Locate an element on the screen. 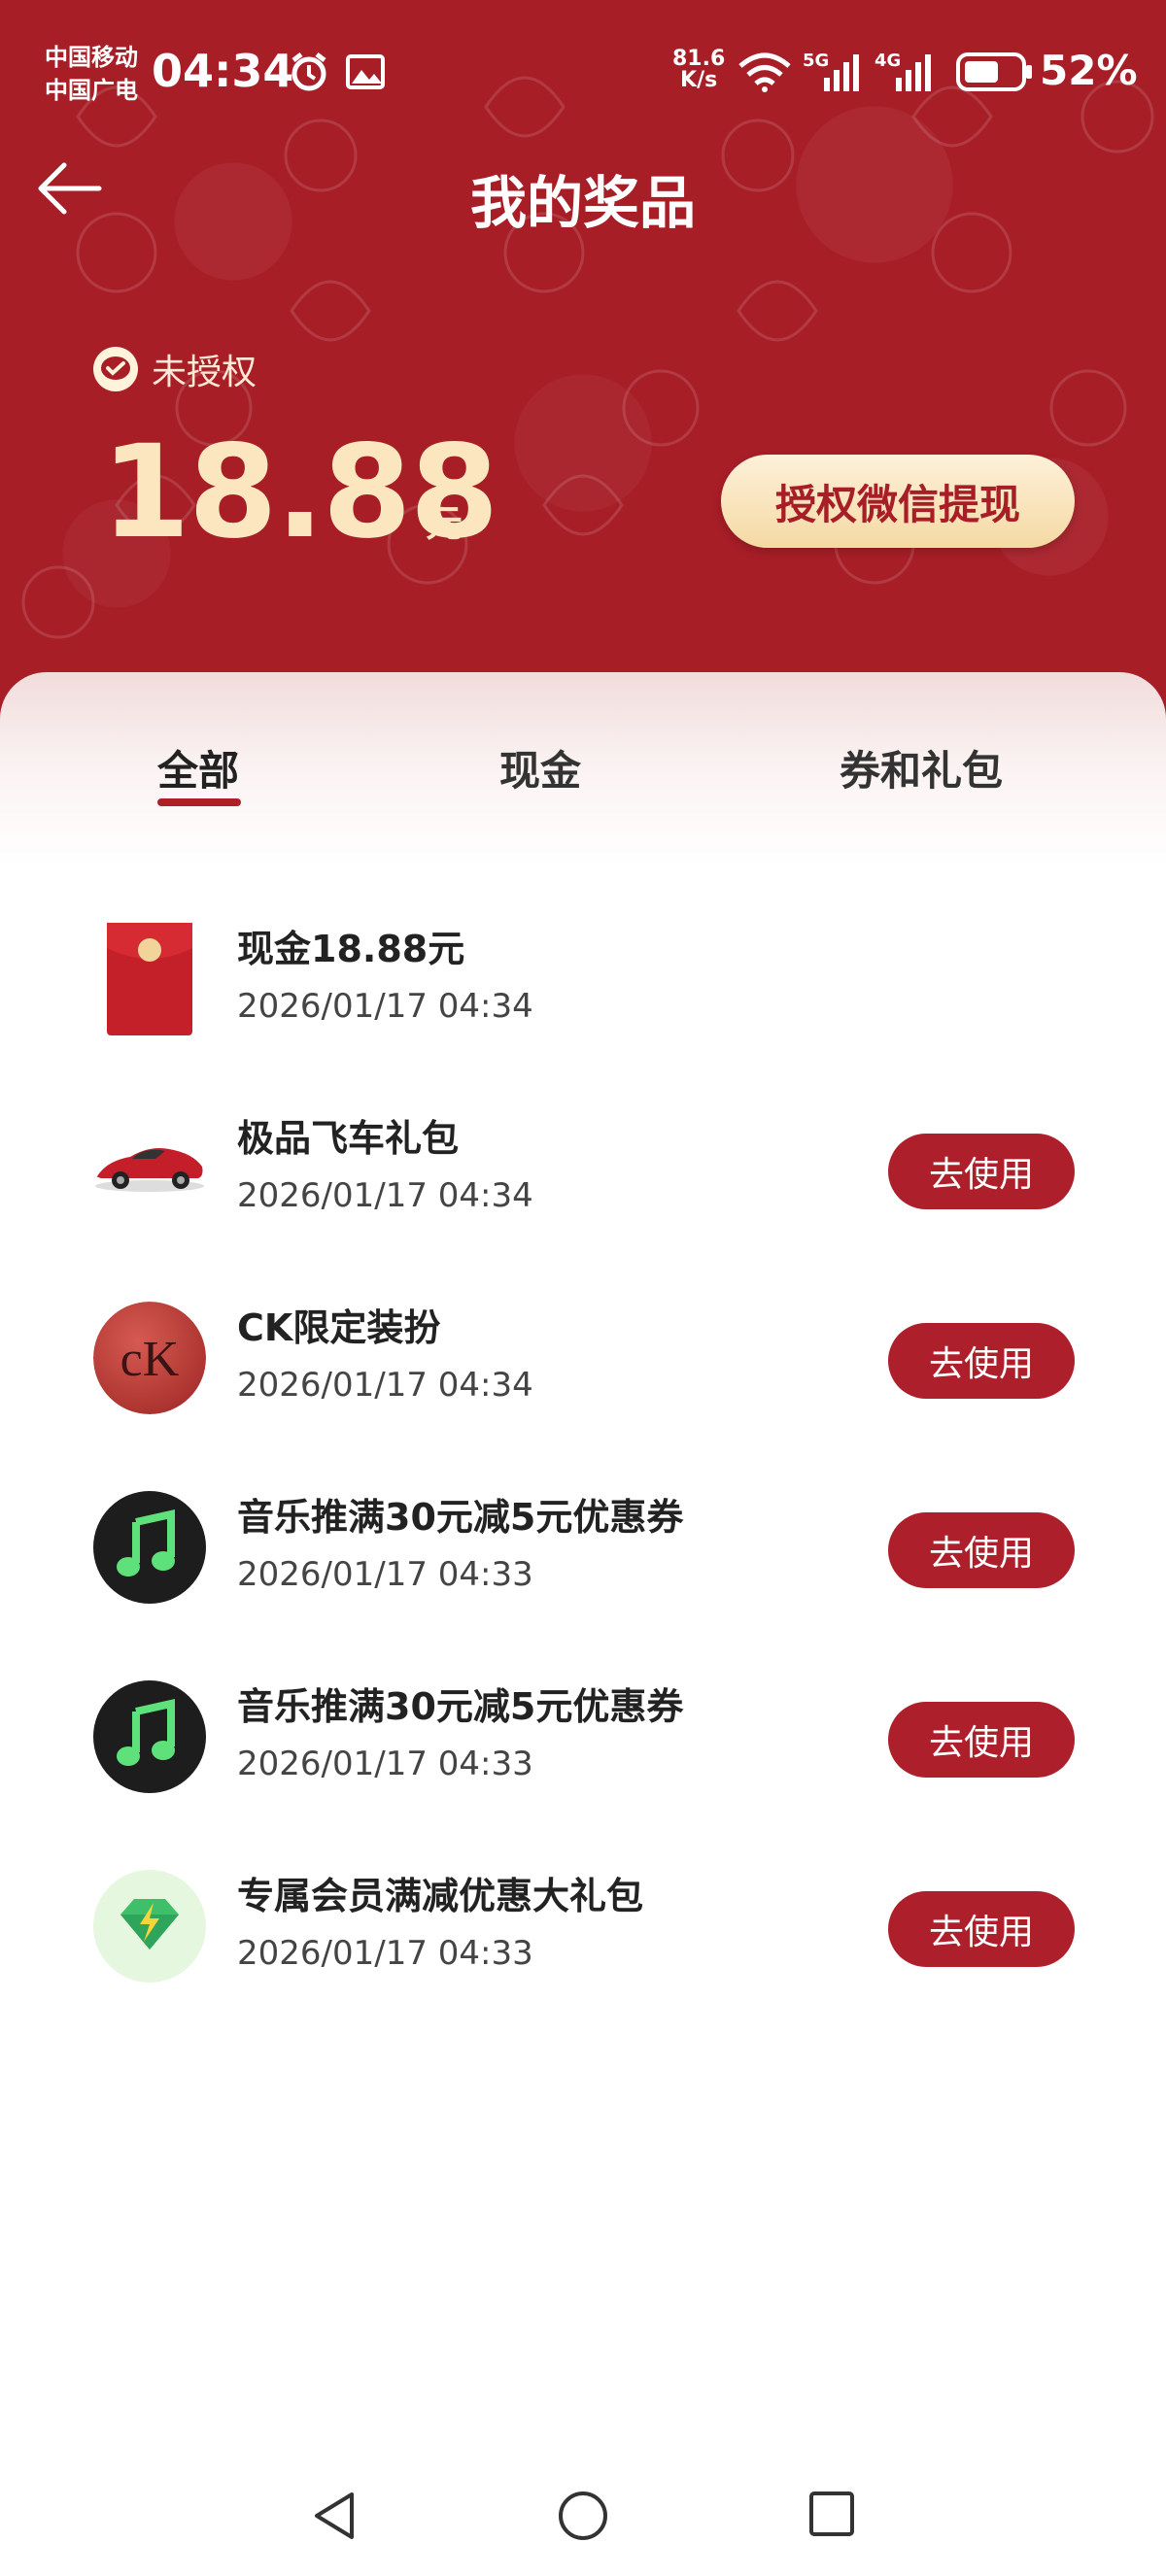  list-item: 现金18.88元 2026/01/17 04:34 is located at coordinates (583, 966).